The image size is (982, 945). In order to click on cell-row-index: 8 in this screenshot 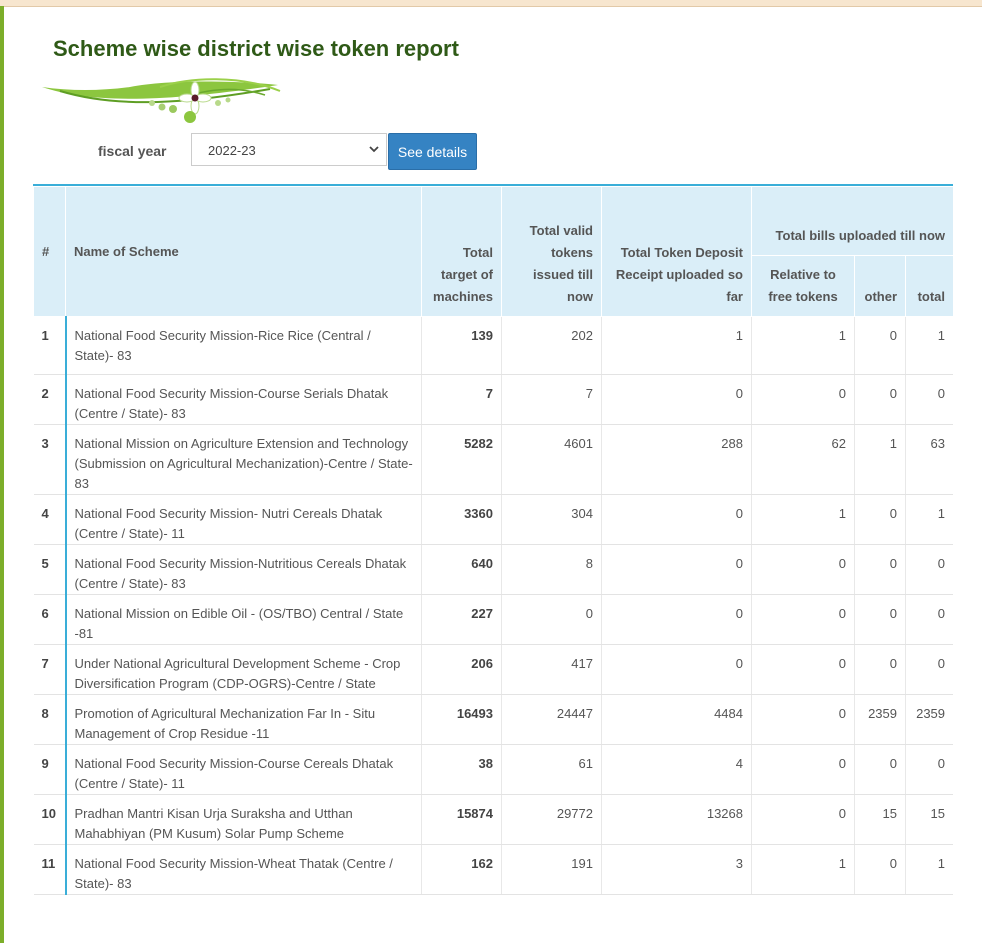, I will do `click(49, 719)`.